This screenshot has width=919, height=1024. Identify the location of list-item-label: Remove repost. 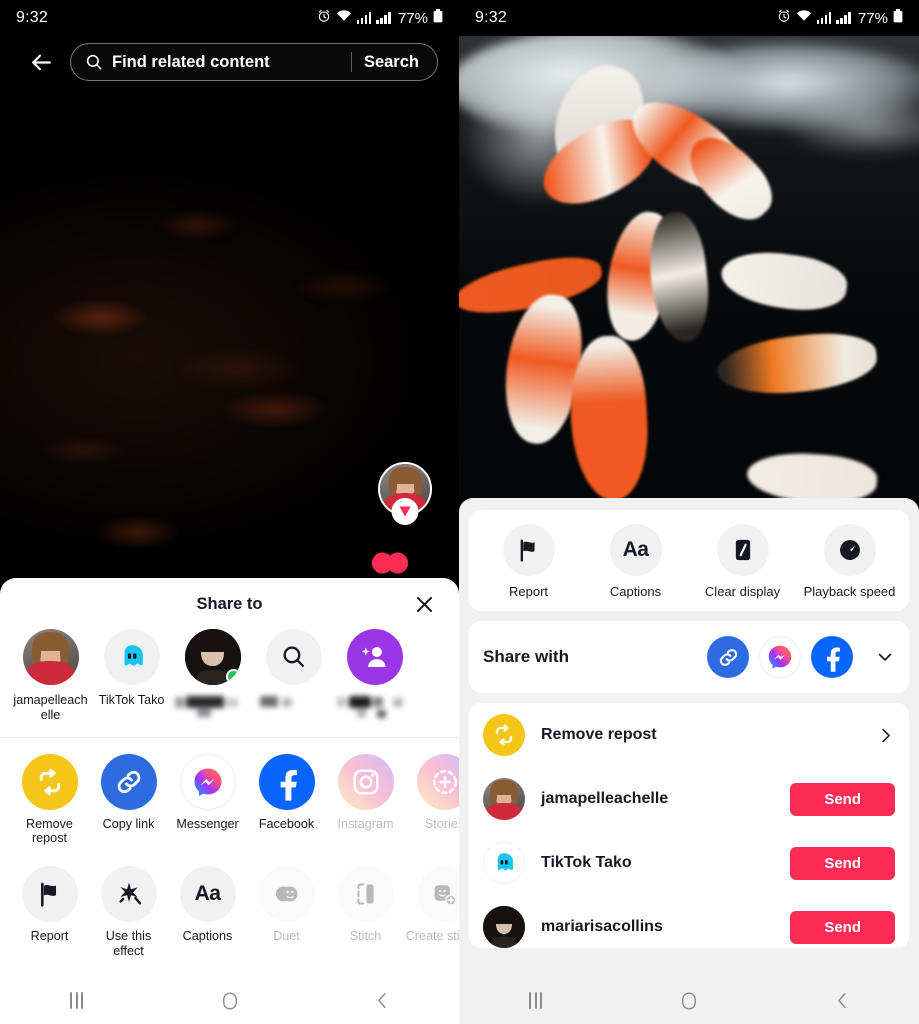
(599, 735).